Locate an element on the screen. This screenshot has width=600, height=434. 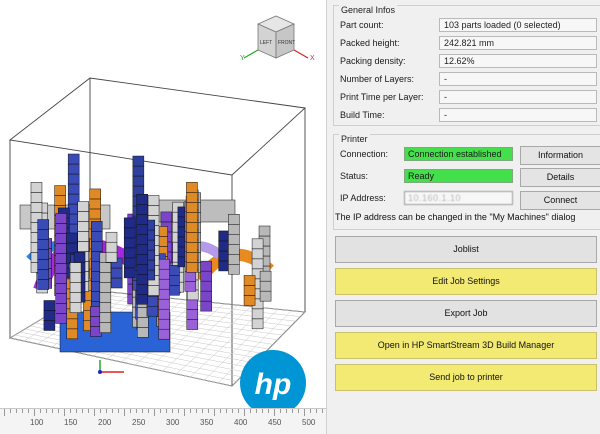
edit-job-settings-button: Edit Job Settings is located at coordinates (466, 281).